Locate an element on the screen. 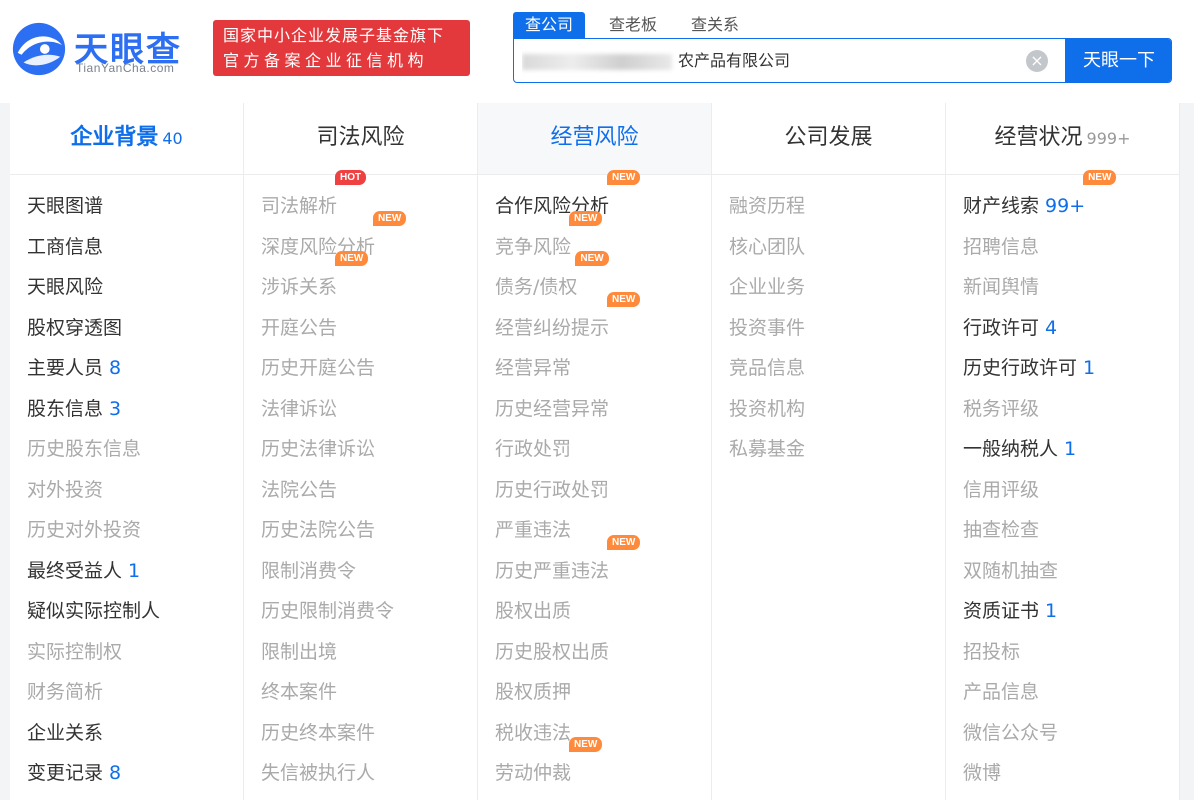 The width and height of the screenshot is (1194, 800). menu-item: 历史法律诉讼 is located at coordinates (360, 449).